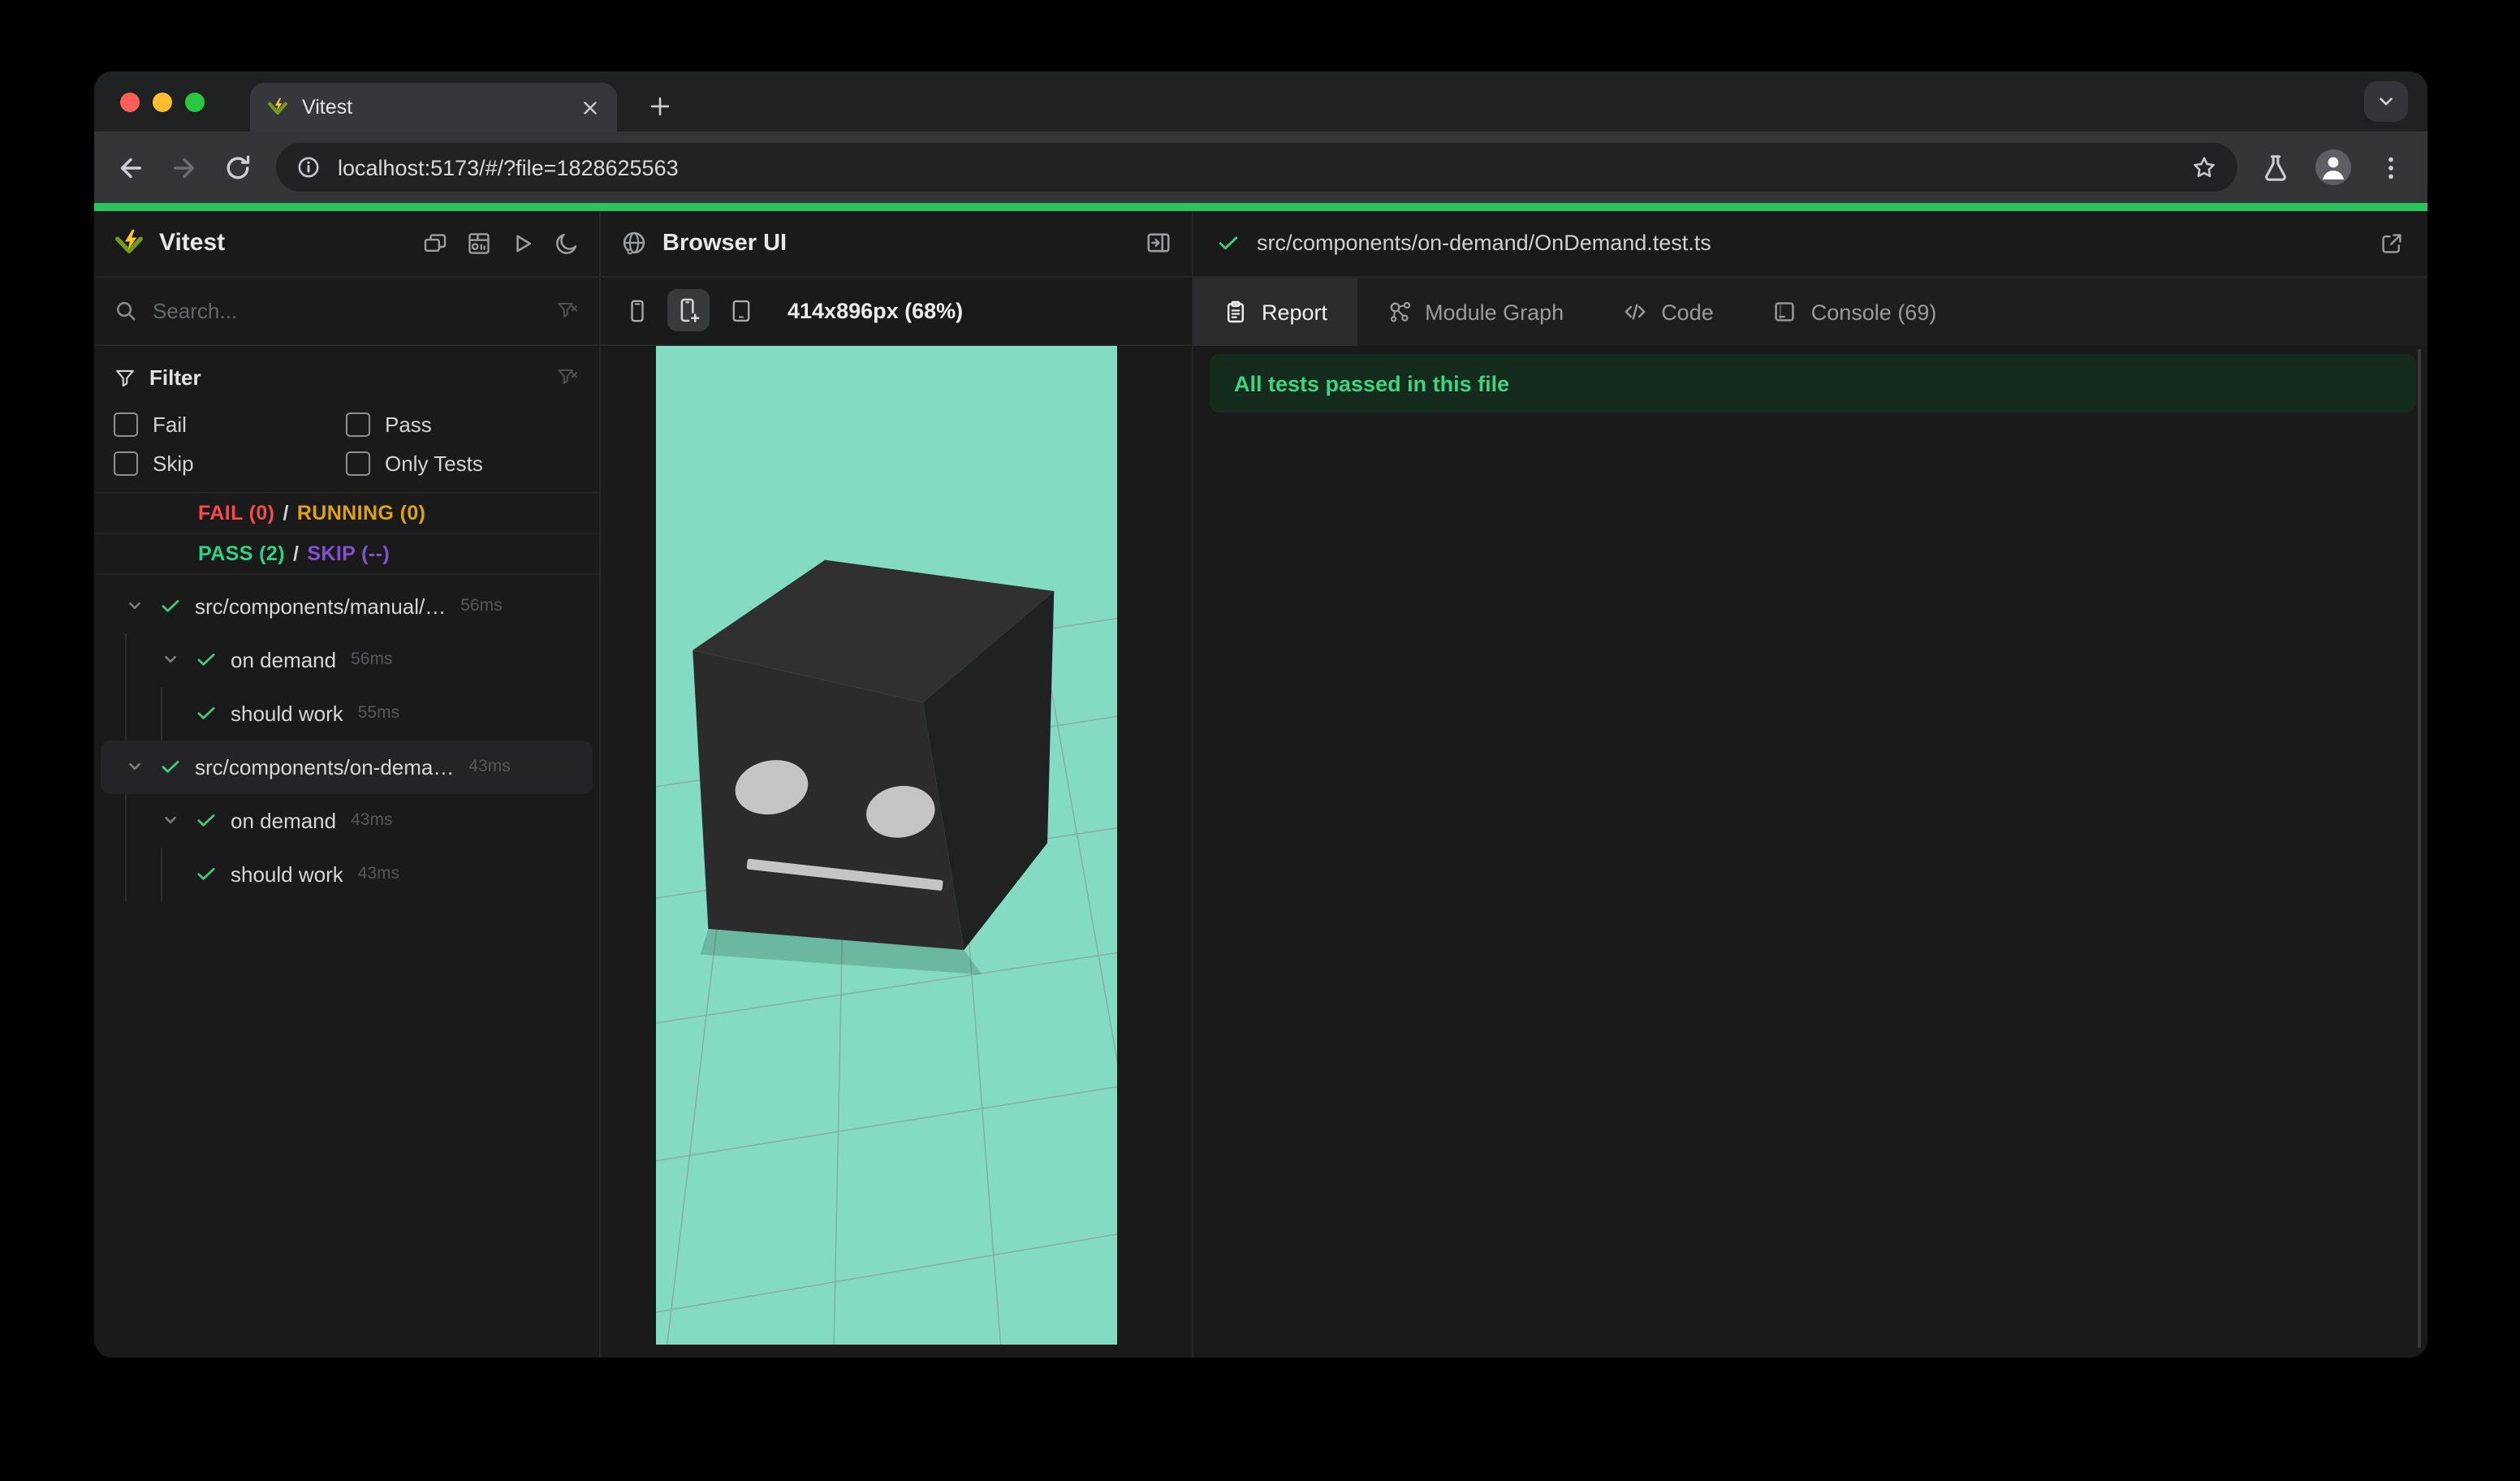  Describe the element at coordinates (184, 167) in the screenshot. I see `forward-icon` at that location.